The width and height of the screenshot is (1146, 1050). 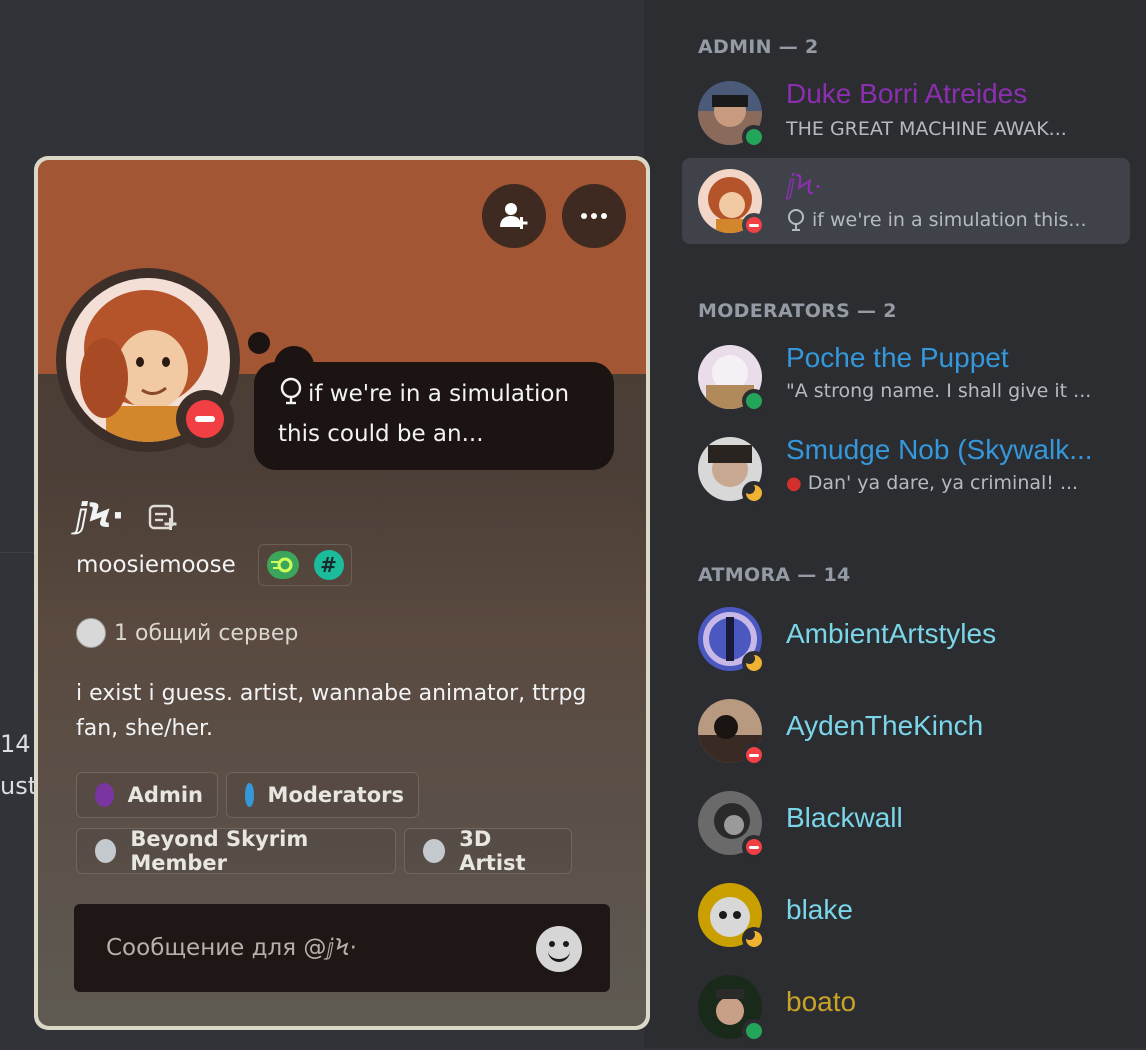 I want to click on add-friend-icon, so click(x=514, y=216).